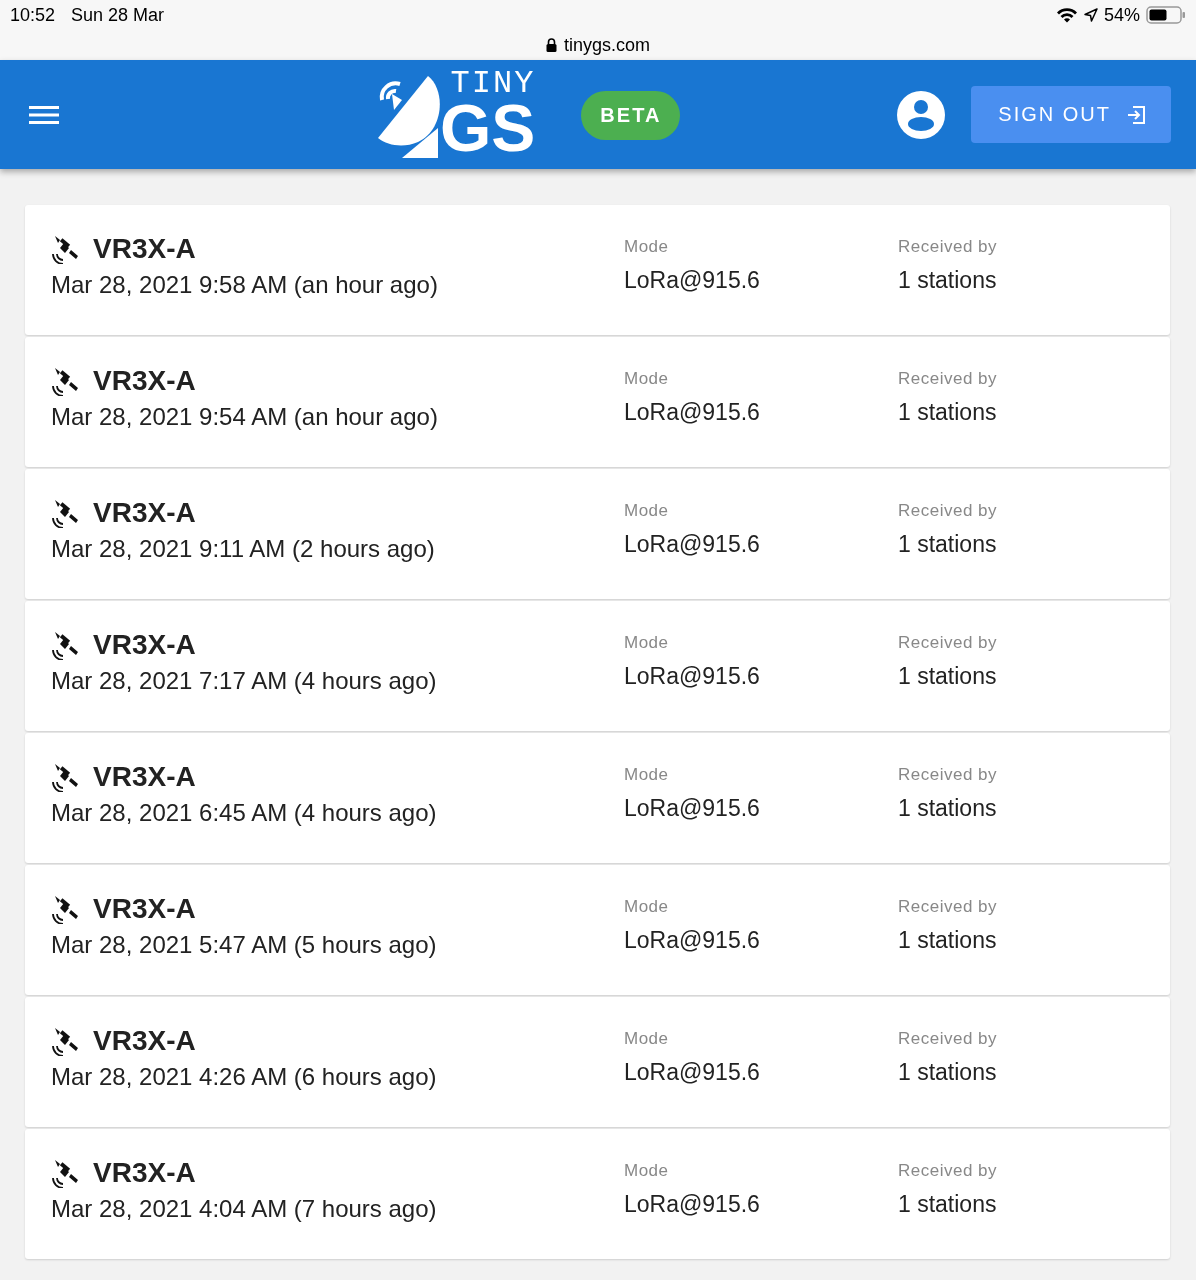 This screenshot has height=1280, width=1196. Describe the element at coordinates (551, 45) in the screenshot. I see `lock-icon` at that location.